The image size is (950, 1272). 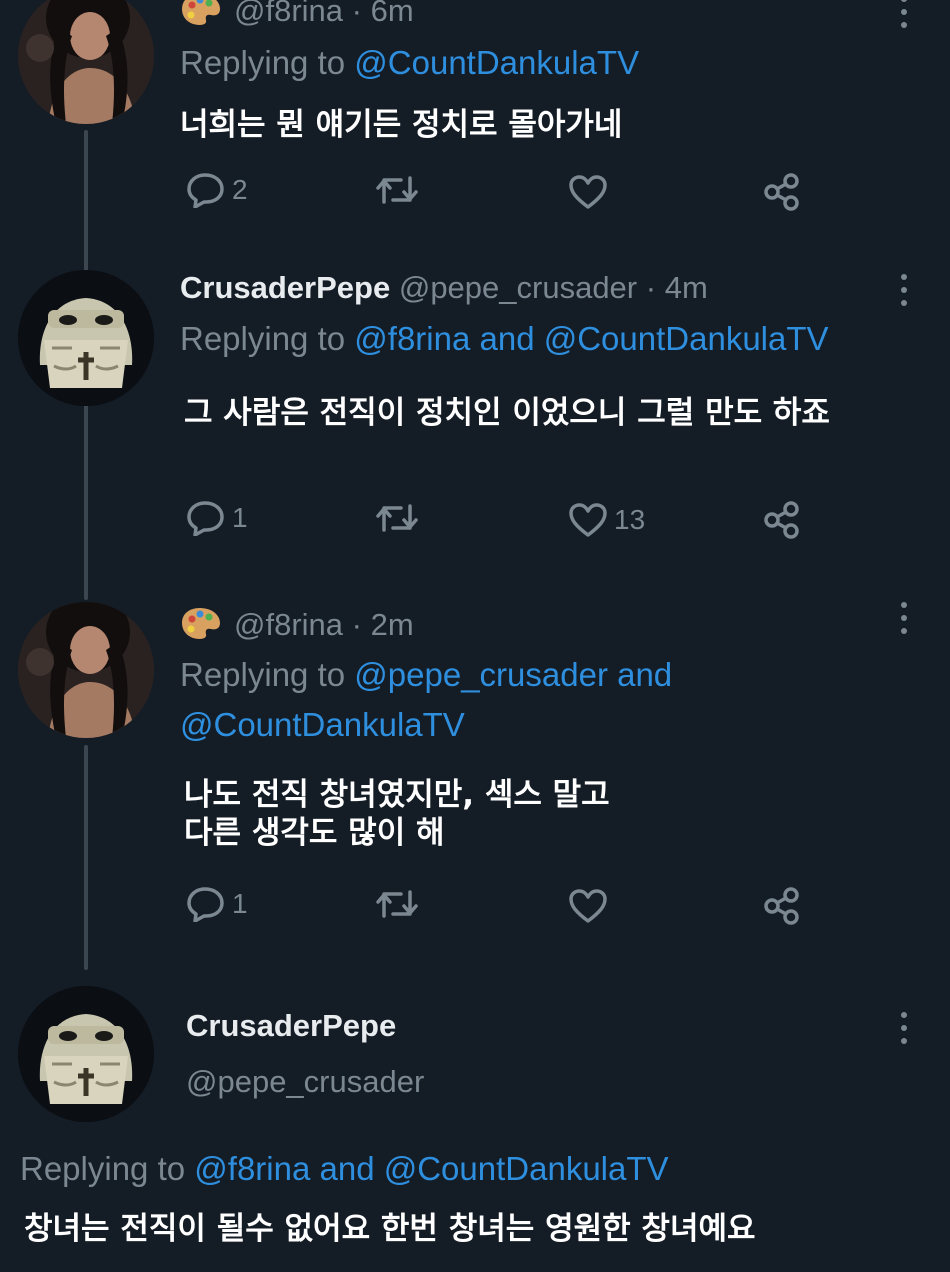 I want to click on tweet-meta: CrusaderPepe @pepe_crusader · 4m, so click(x=444, y=288).